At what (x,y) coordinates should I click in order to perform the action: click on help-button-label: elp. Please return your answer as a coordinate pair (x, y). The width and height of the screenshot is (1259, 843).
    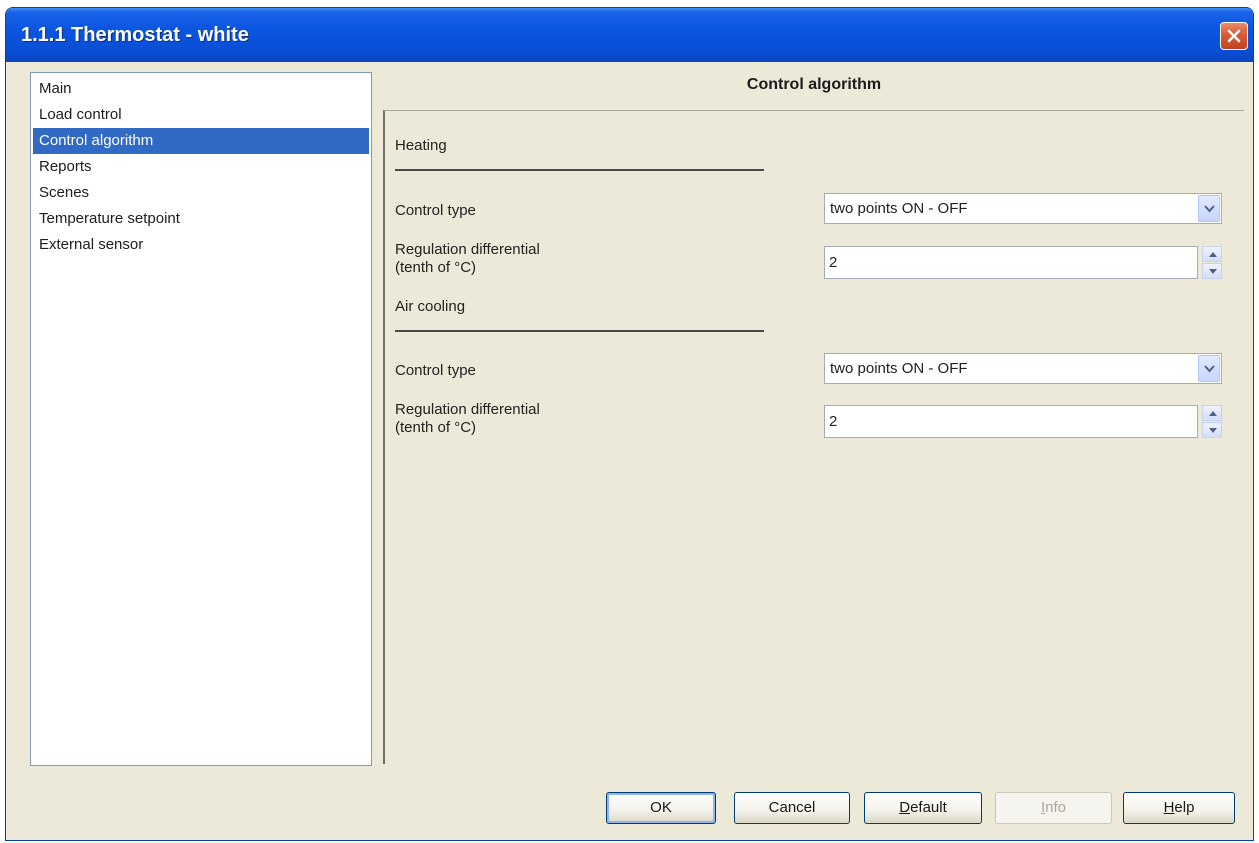
    Looking at the image, I should click on (1184, 807).